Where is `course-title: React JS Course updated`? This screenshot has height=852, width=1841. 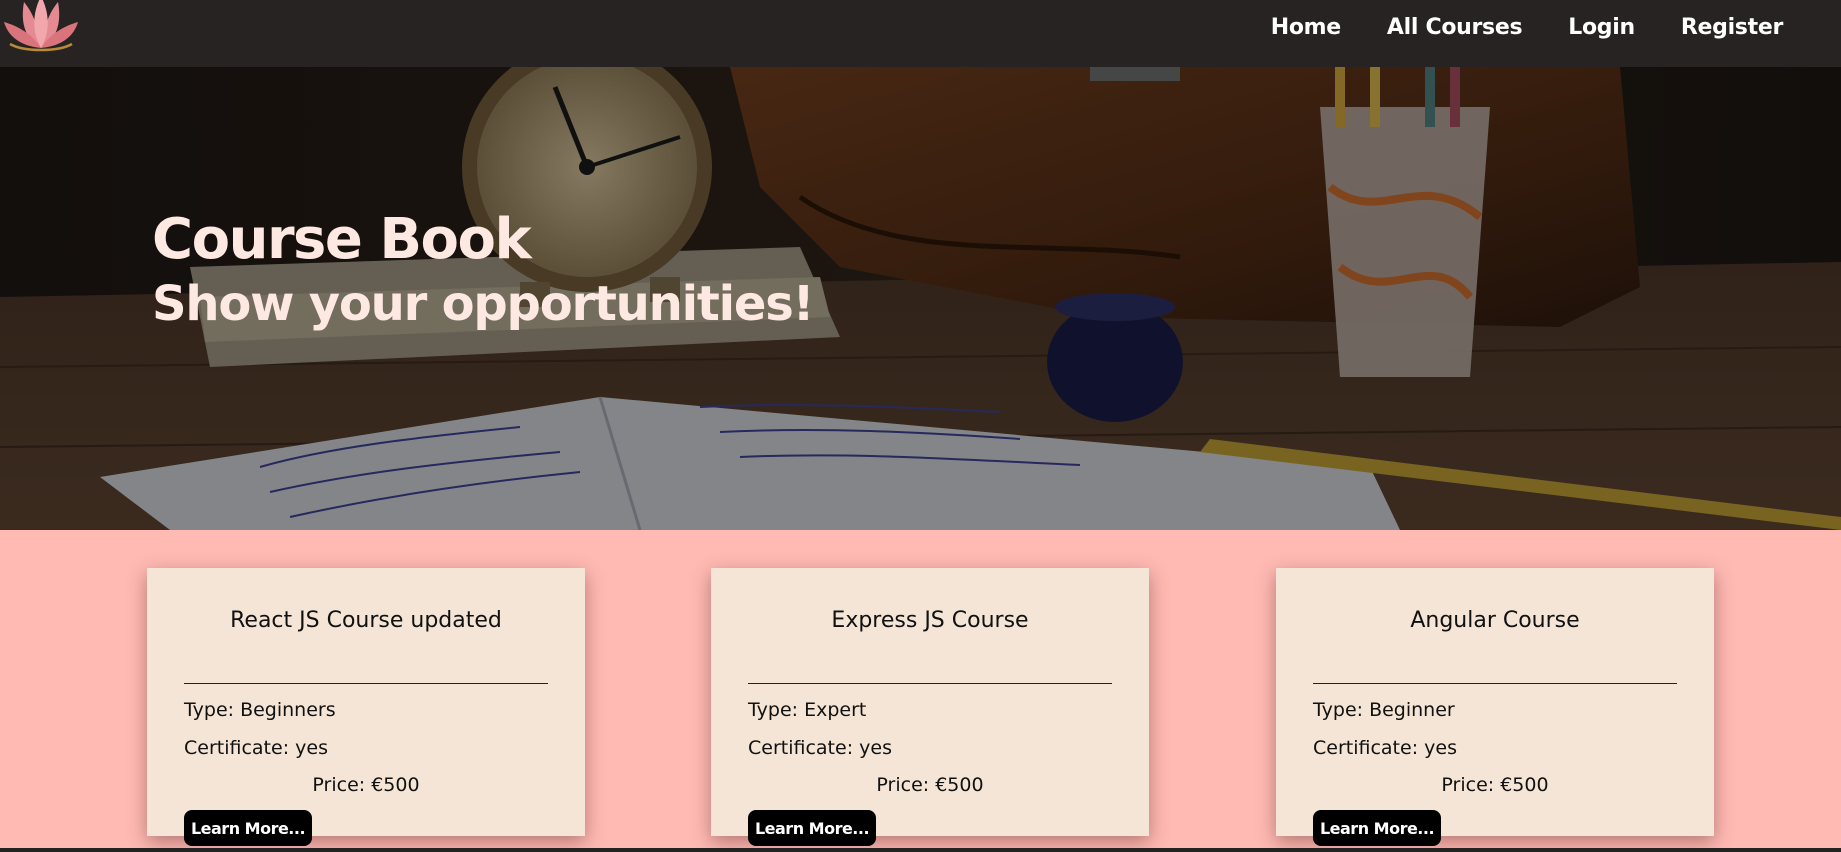
course-title: React JS Course updated is located at coordinates (366, 620).